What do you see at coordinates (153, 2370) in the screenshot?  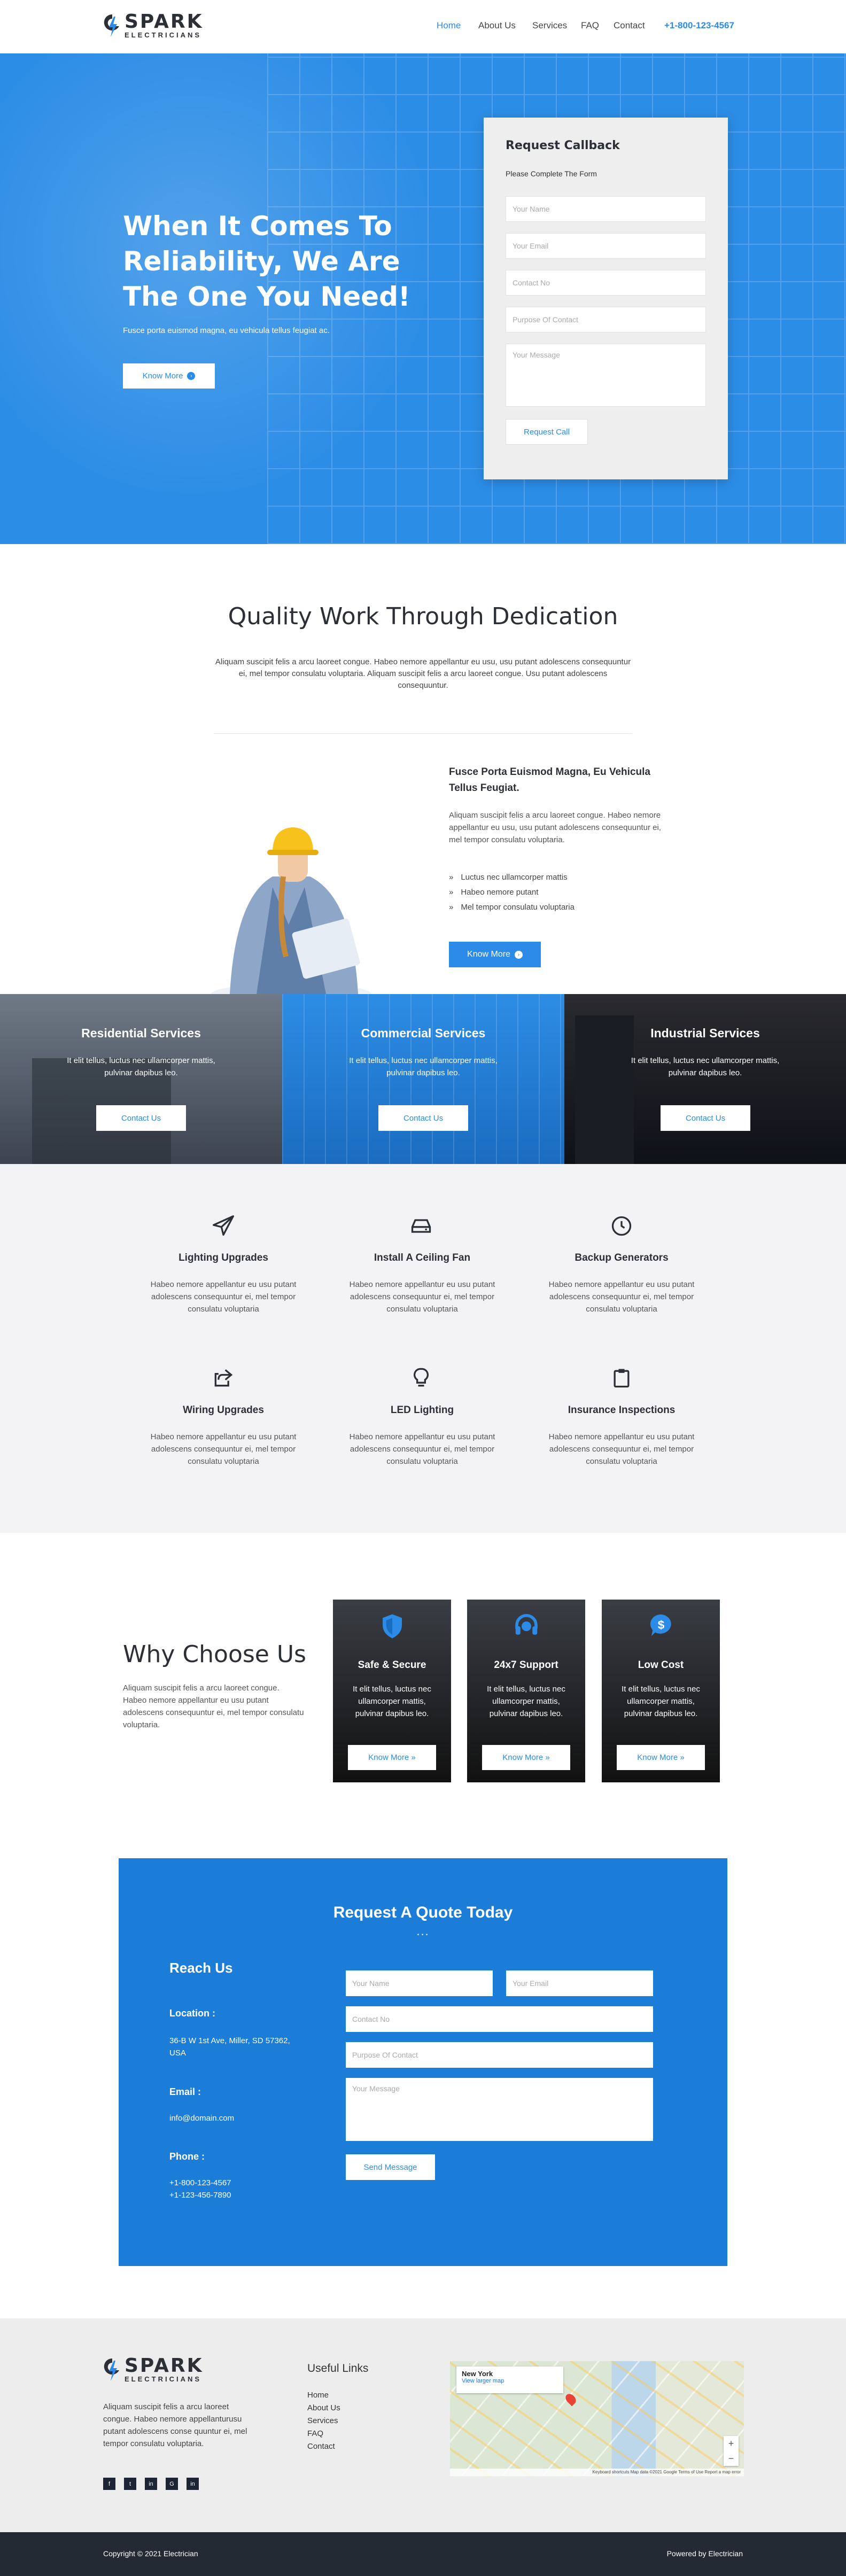 I see `footer-logo: SPARK ELECTRICIANS` at bounding box center [153, 2370].